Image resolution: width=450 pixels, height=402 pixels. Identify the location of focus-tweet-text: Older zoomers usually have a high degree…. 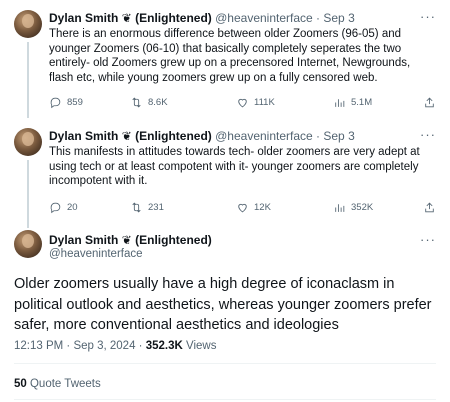
(223, 304).